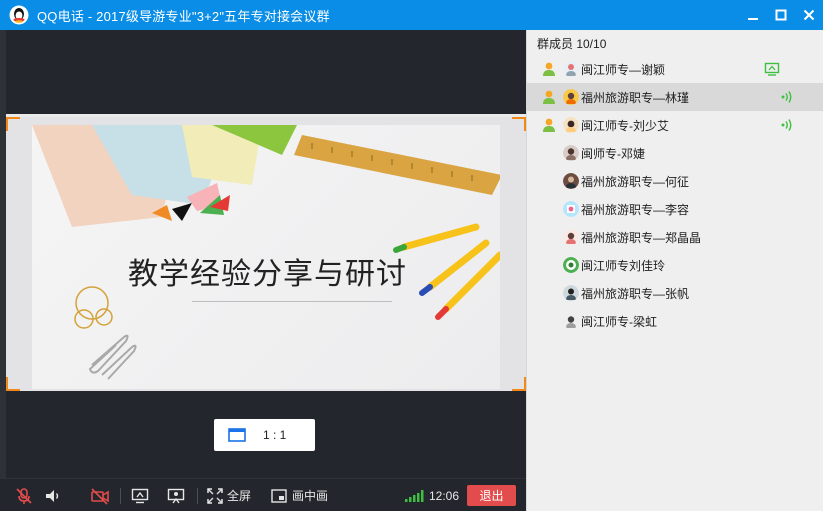  I want to click on signal-indicator, so click(415, 495).